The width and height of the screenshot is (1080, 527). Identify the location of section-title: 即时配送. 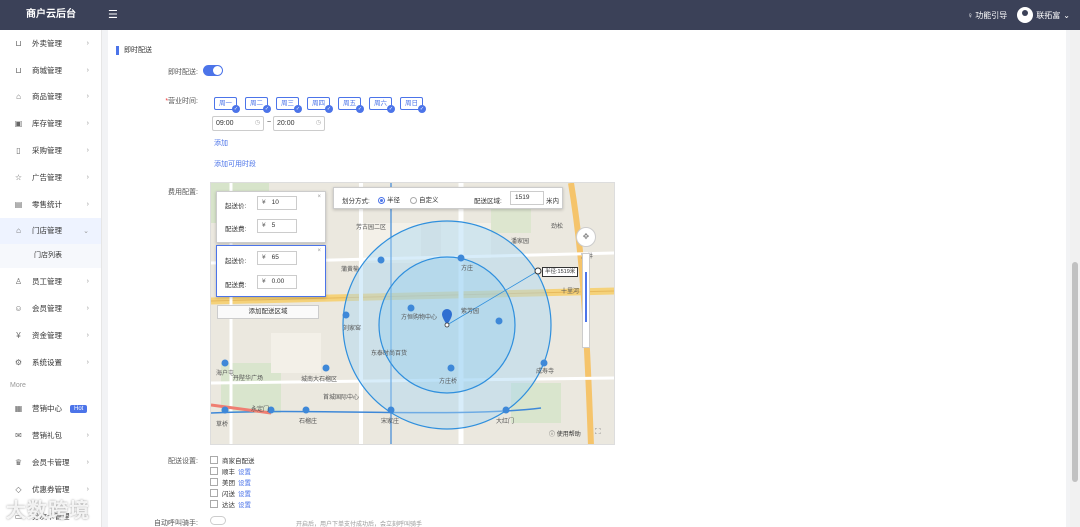
(134, 50).